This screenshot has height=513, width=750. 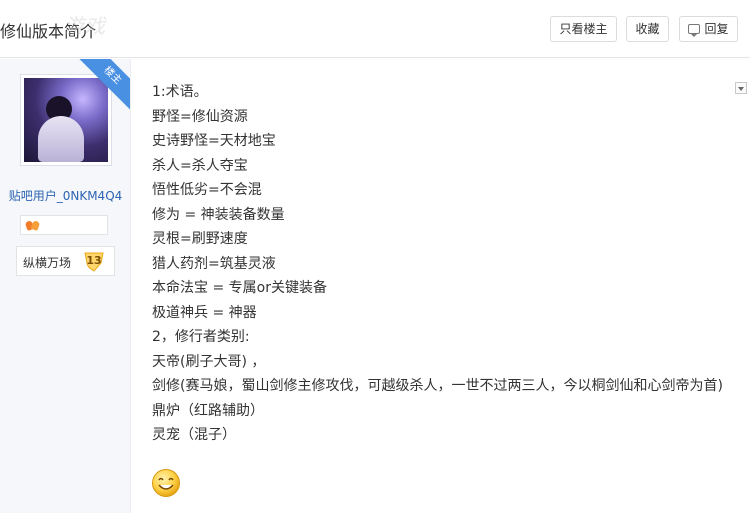 I want to click on reply-button-label: 回复, so click(x=716, y=29).